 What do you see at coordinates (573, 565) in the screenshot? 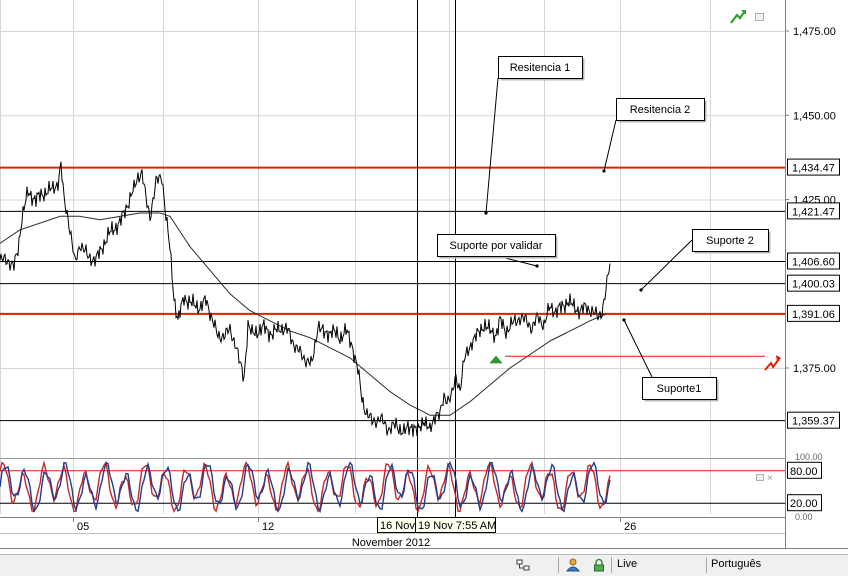
I see `user-account-icon` at bounding box center [573, 565].